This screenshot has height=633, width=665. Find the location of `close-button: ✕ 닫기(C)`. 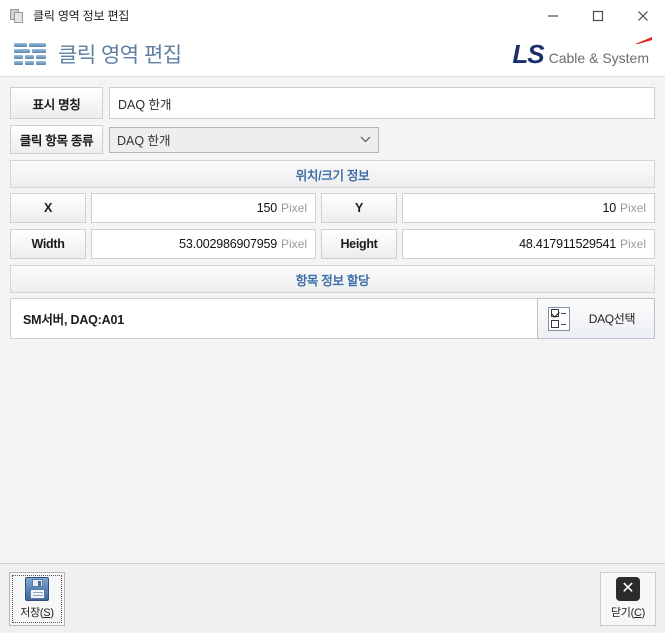

close-button: ✕ 닫기(C) is located at coordinates (628, 598).